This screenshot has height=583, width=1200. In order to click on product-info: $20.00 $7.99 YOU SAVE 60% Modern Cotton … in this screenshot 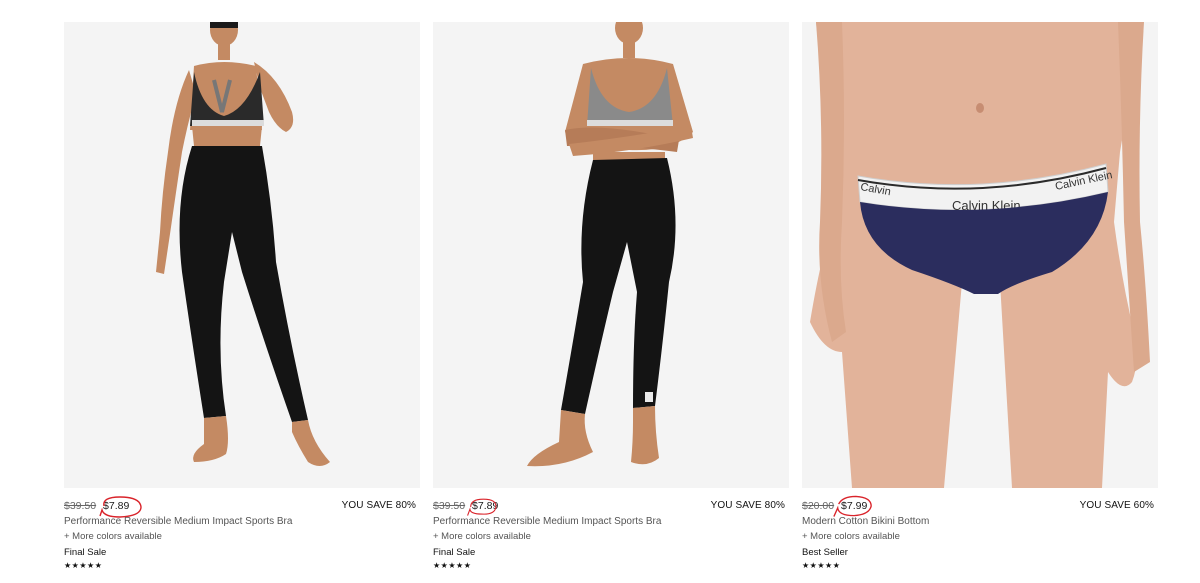, I will do `click(980, 533)`.